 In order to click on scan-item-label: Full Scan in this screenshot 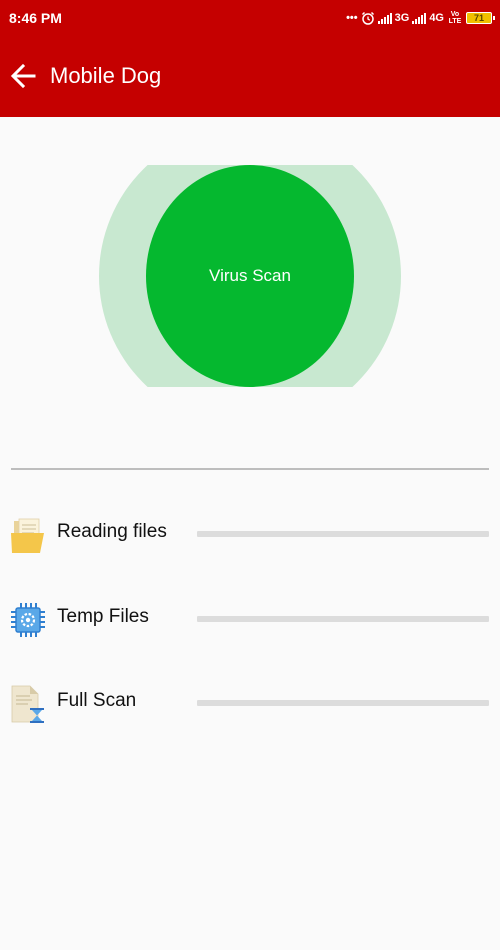, I will do `click(97, 700)`.